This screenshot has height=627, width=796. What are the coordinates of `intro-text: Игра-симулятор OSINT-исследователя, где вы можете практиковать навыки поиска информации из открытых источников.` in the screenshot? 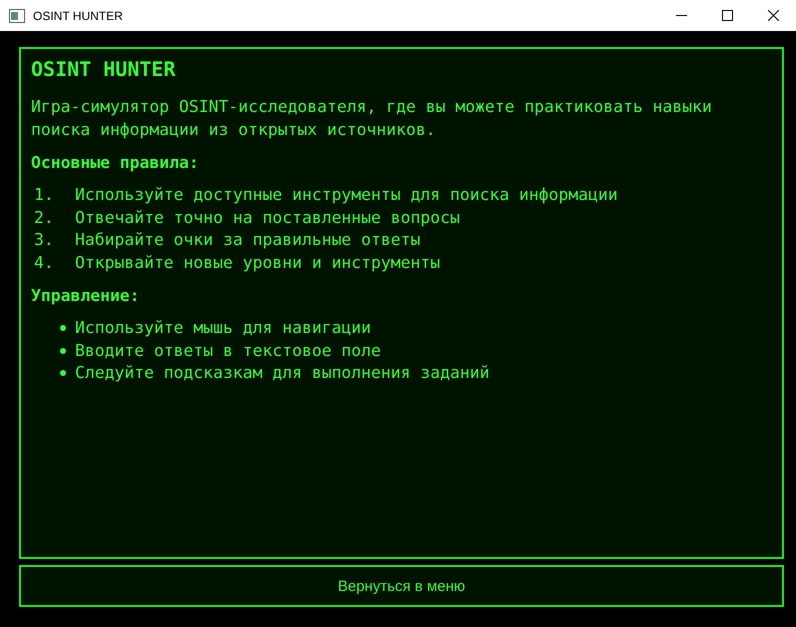 It's located at (372, 118).